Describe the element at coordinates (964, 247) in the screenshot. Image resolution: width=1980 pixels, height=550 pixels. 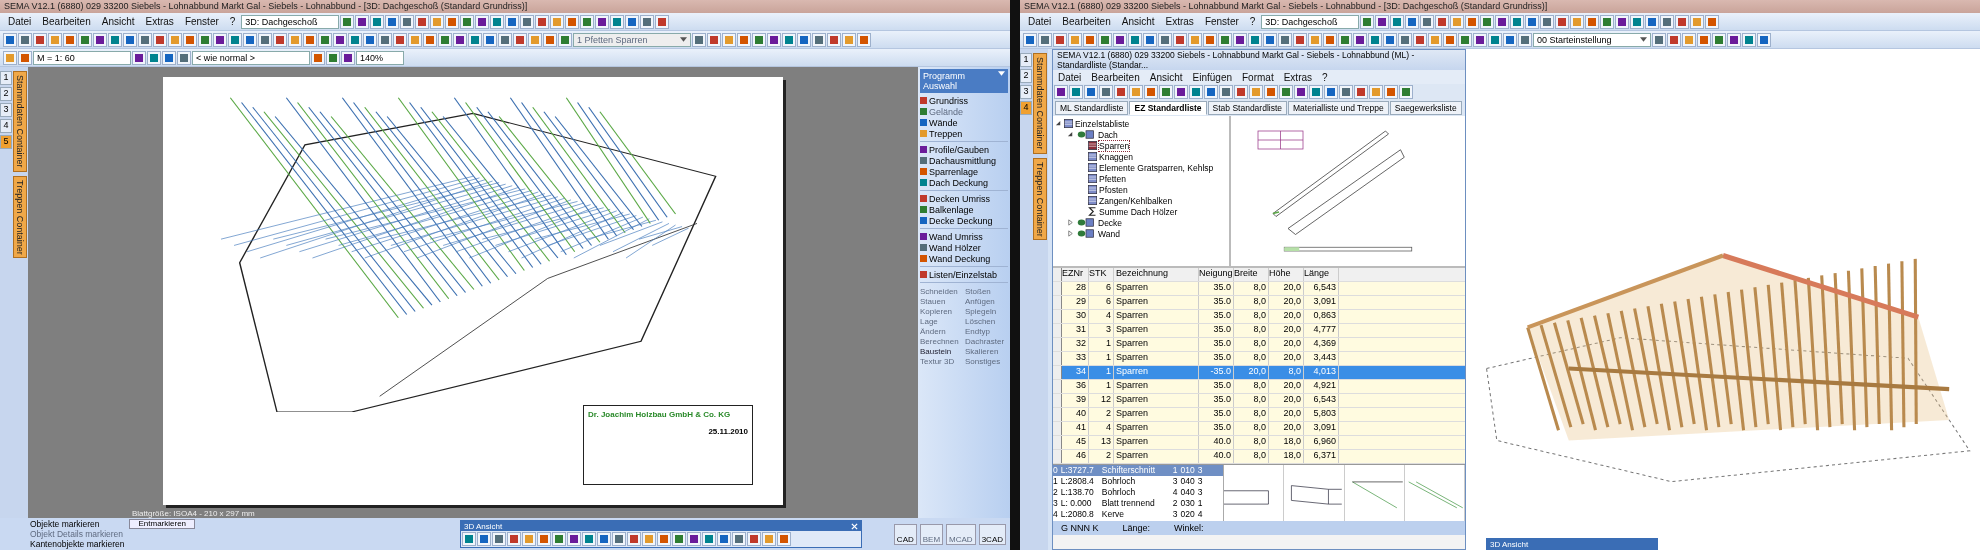
I see `program-menu-item: Wand Hölzer` at that location.